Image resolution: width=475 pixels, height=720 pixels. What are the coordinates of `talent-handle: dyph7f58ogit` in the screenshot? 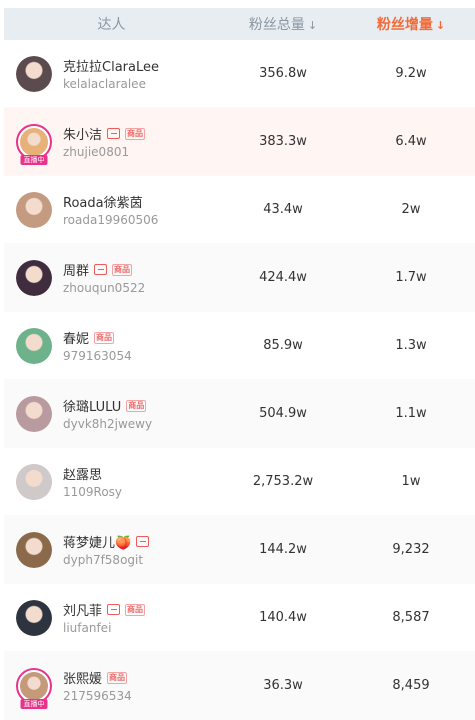 It's located at (103, 560).